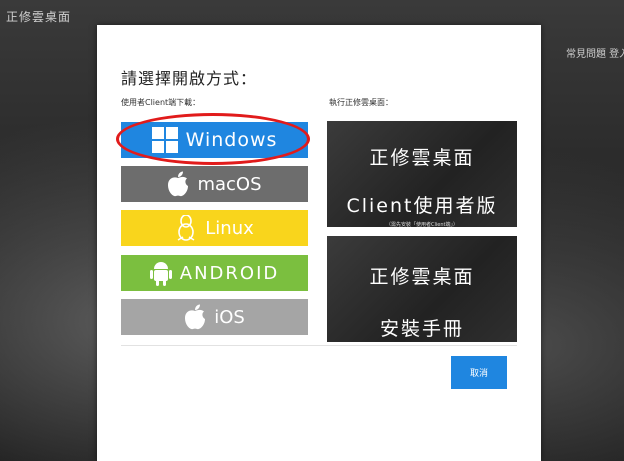  What do you see at coordinates (422, 174) in the screenshot?
I see `client-version-tile: 正修雲桌面 Client使用者版 （需先安裝「使用者Client端」）` at bounding box center [422, 174].